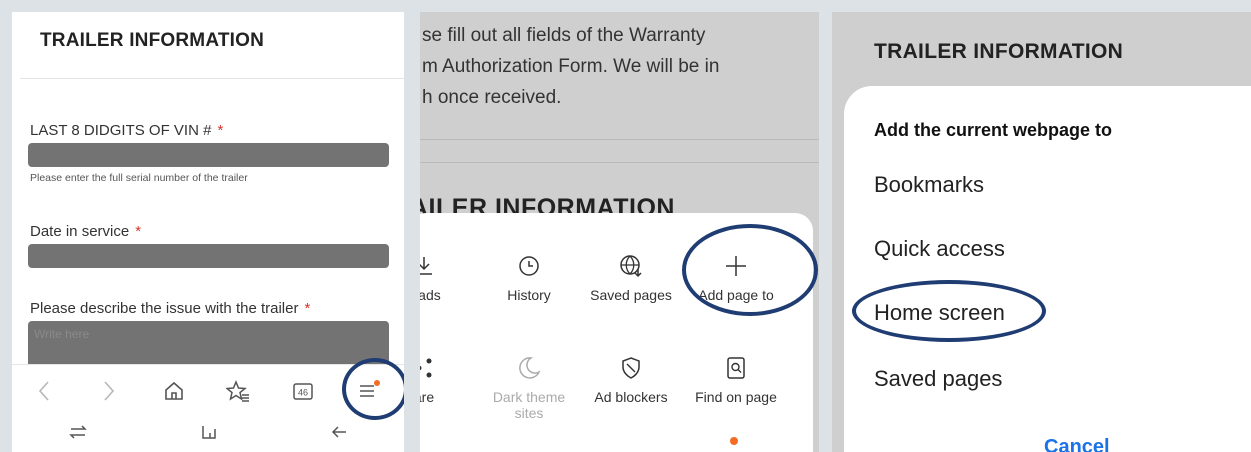 This screenshot has height=452, width=1251. What do you see at coordinates (86, 231) in the screenshot?
I see `date-in-service-label: Date in service *` at bounding box center [86, 231].